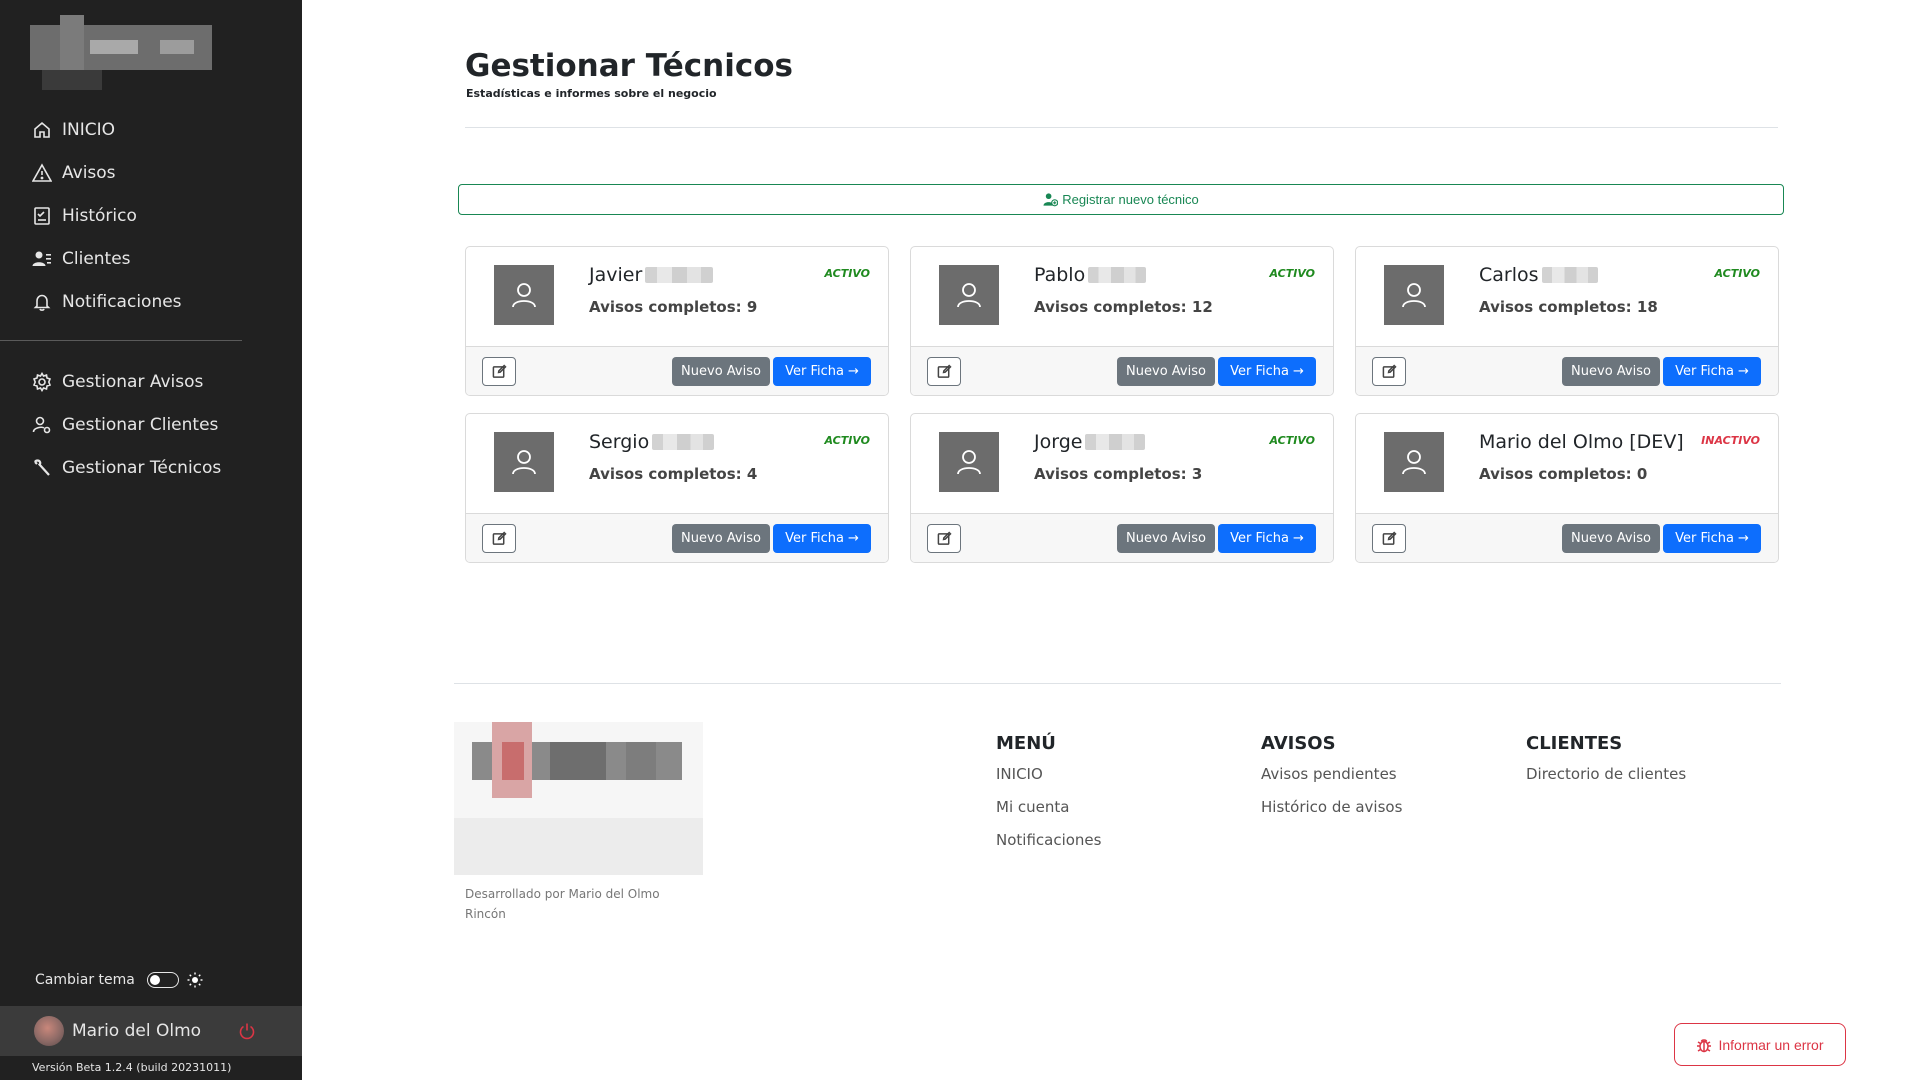  I want to click on sidebar-item-notificaciones: Notificaciones, so click(151, 301).